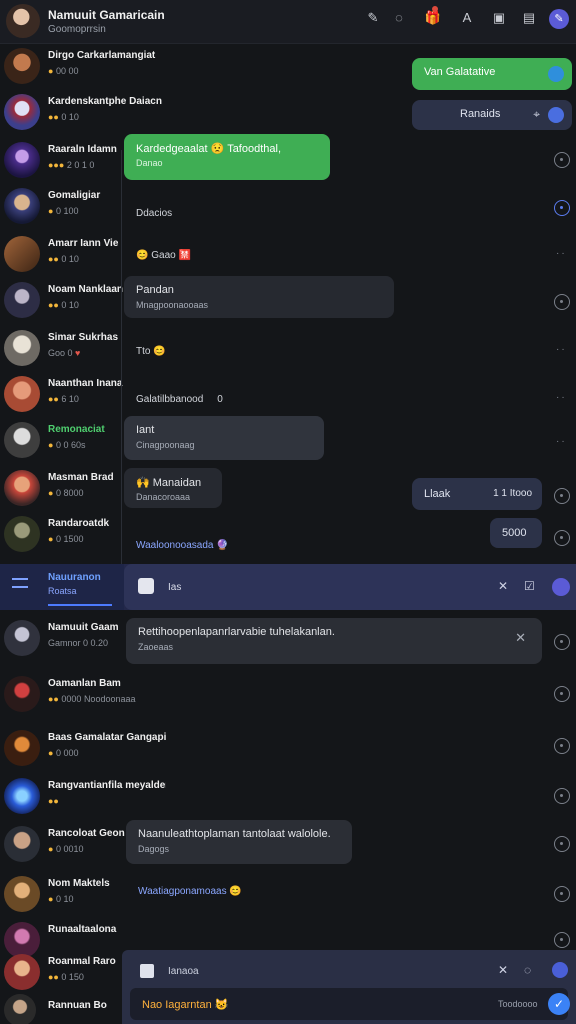 Image resolution: width=576 pixels, height=1024 pixels. What do you see at coordinates (350, 1004) in the screenshot?
I see `message-input: Nao Iagarntan 😺 Toodoooo ✓` at bounding box center [350, 1004].